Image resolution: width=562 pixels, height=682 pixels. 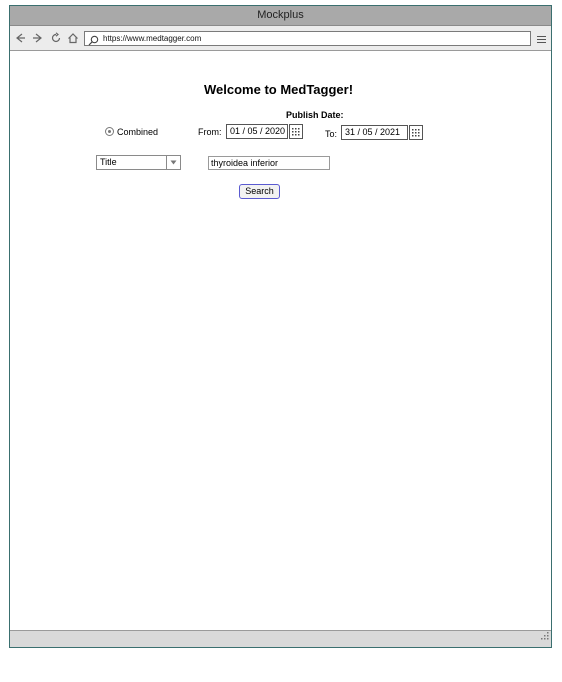 What do you see at coordinates (108, 162) in the screenshot?
I see `field-select-value: Title` at bounding box center [108, 162].